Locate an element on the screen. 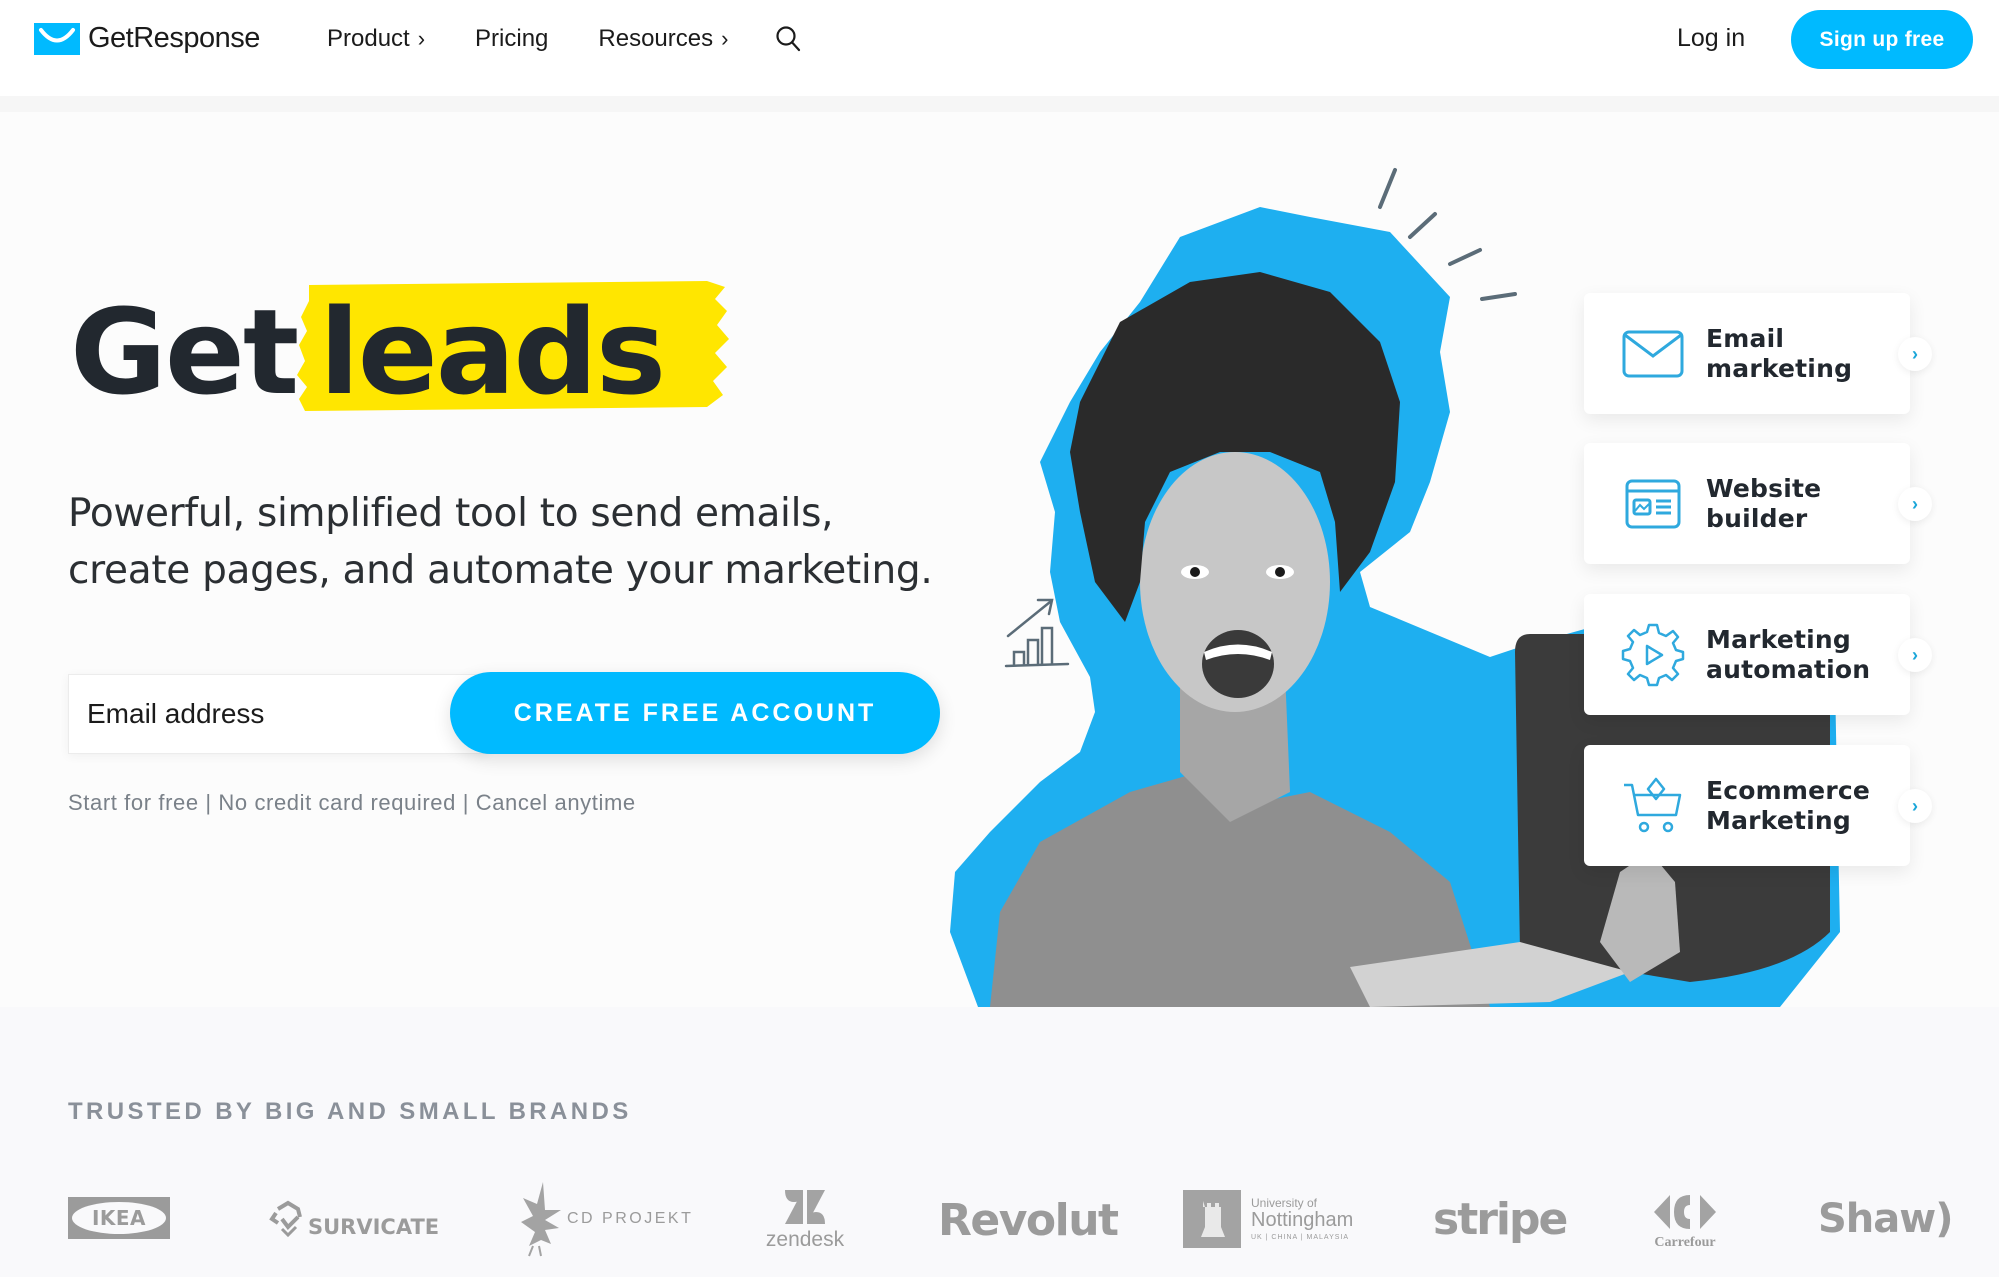  nav-product-label: Product is located at coordinates (368, 38).